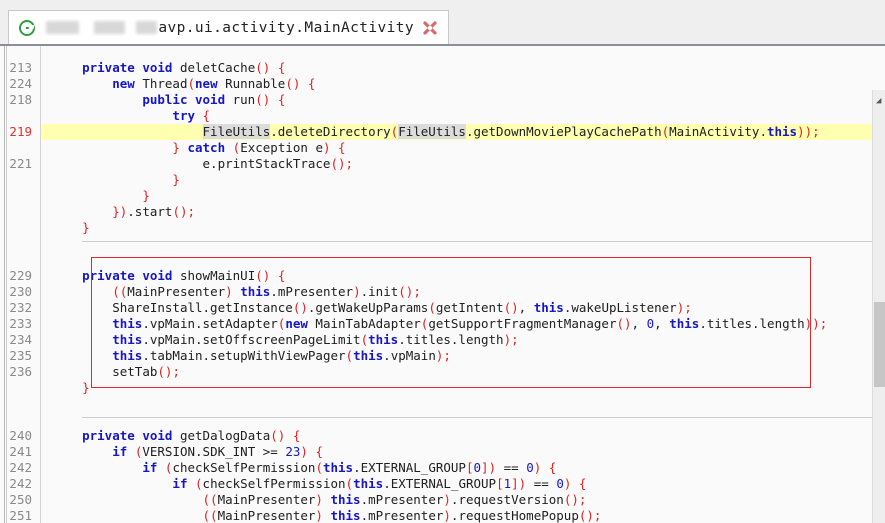 The width and height of the screenshot is (885, 523). Describe the element at coordinates (281, 147) in the screenshot. I see `code-token: Exception e` at that location.